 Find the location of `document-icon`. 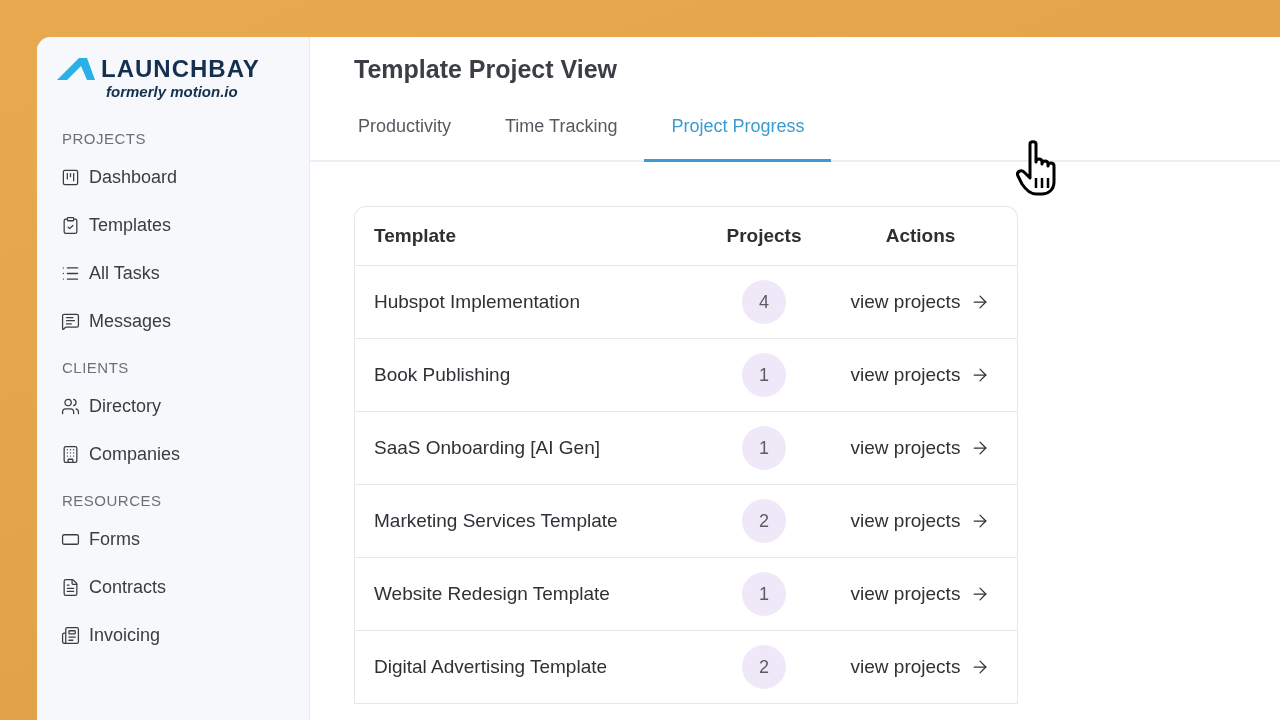

document-icon is located at coordinates (70, 587).